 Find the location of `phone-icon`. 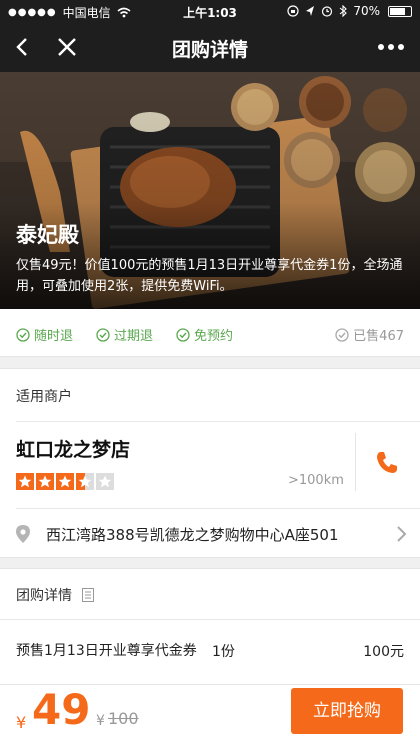

phone-icon is located at coordinates (387, 462).